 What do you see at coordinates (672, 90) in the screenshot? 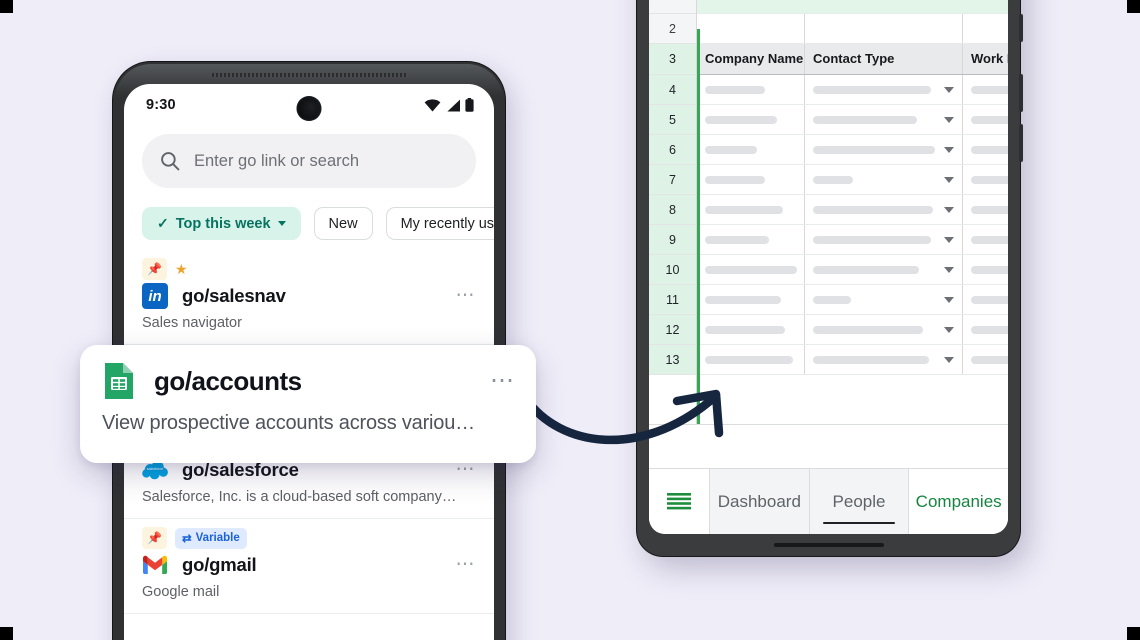
I see `row-header-4: 4` at bounding box center [672, 90].